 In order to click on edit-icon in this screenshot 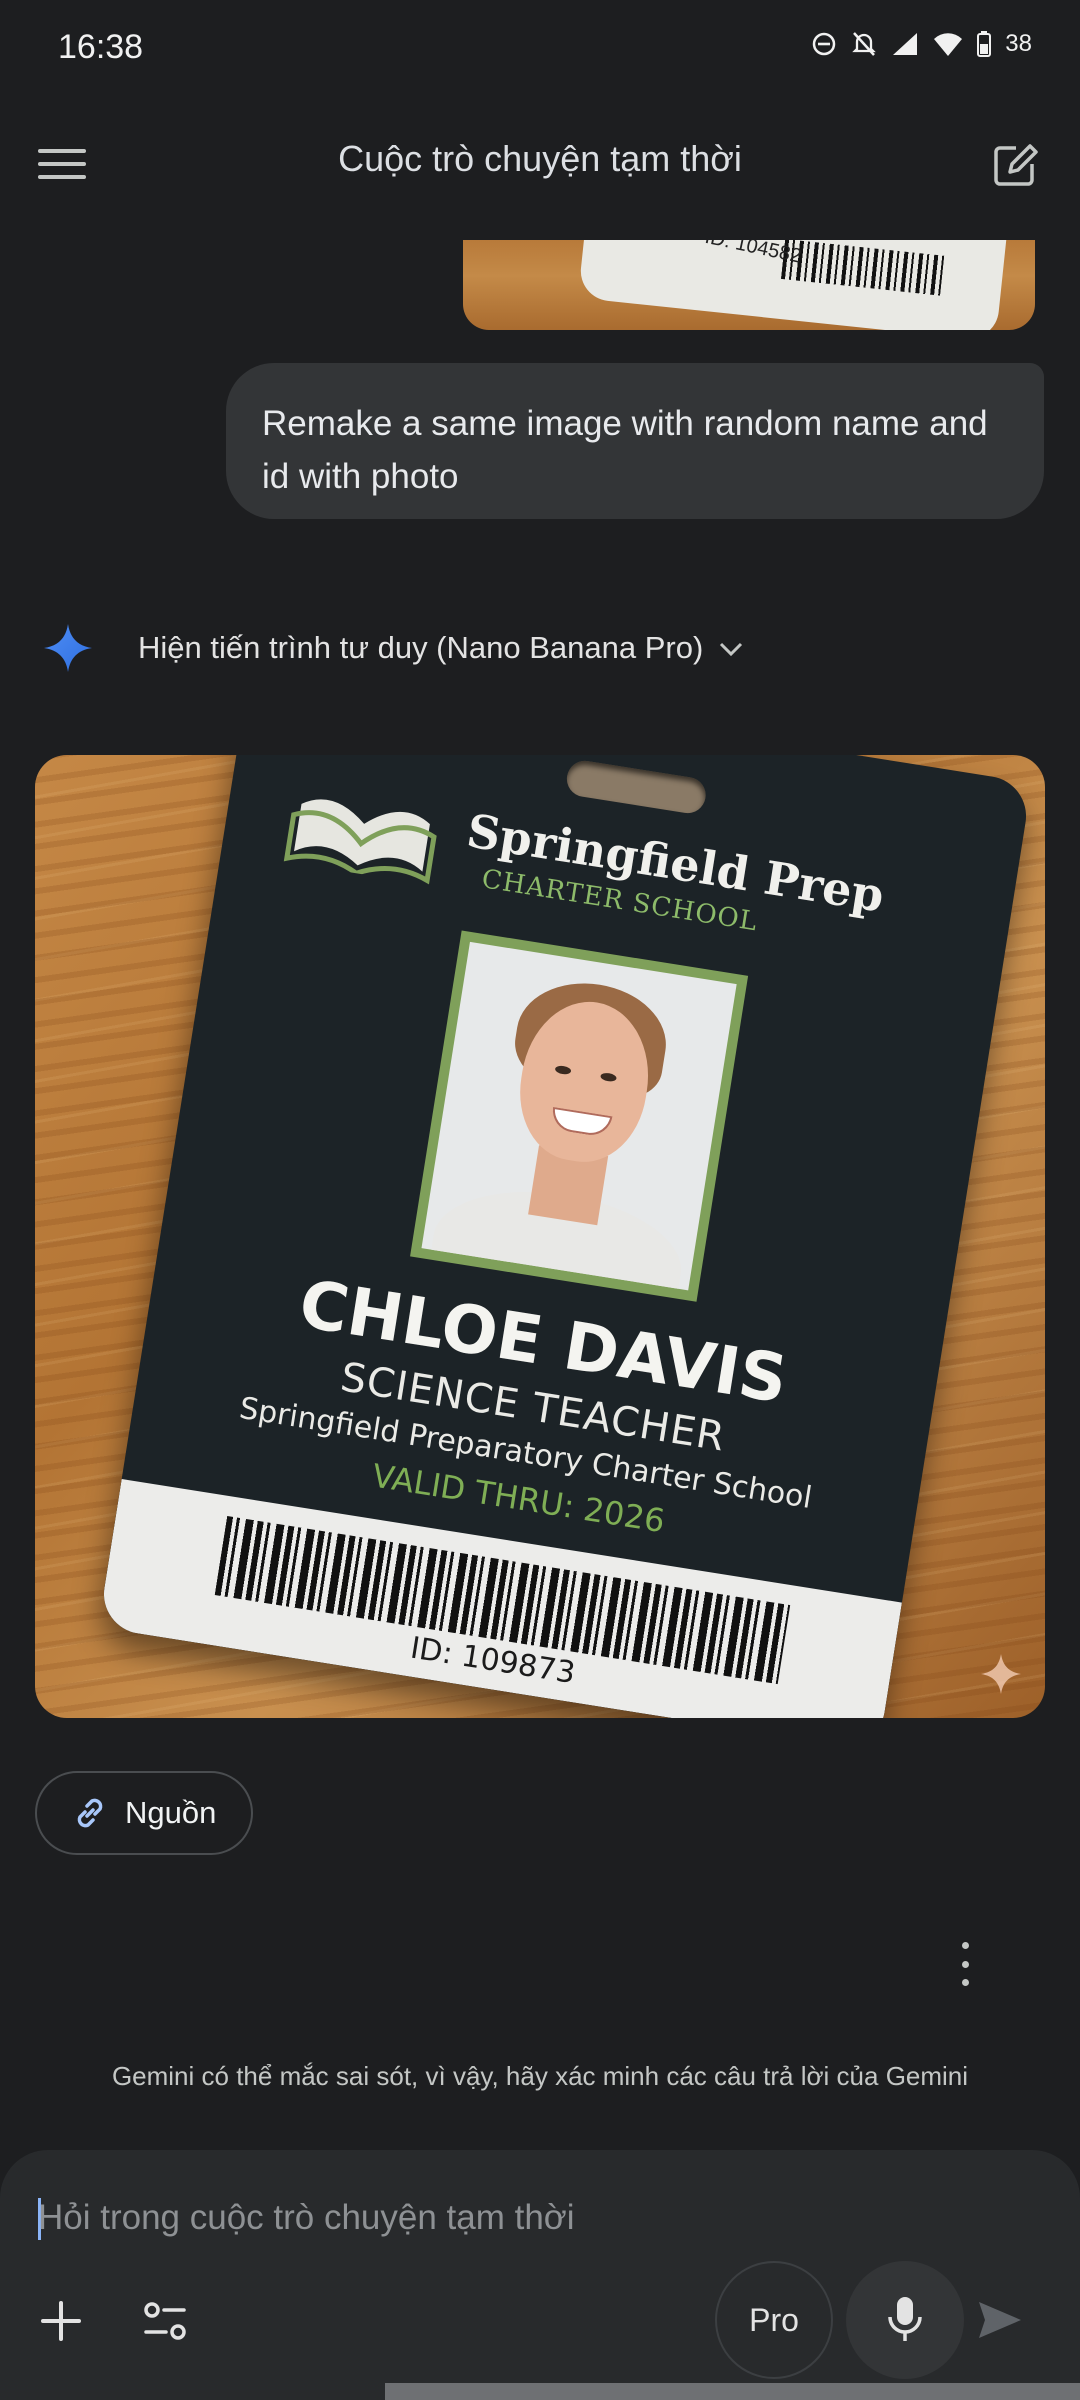, I will do `click(1015, 165)`.